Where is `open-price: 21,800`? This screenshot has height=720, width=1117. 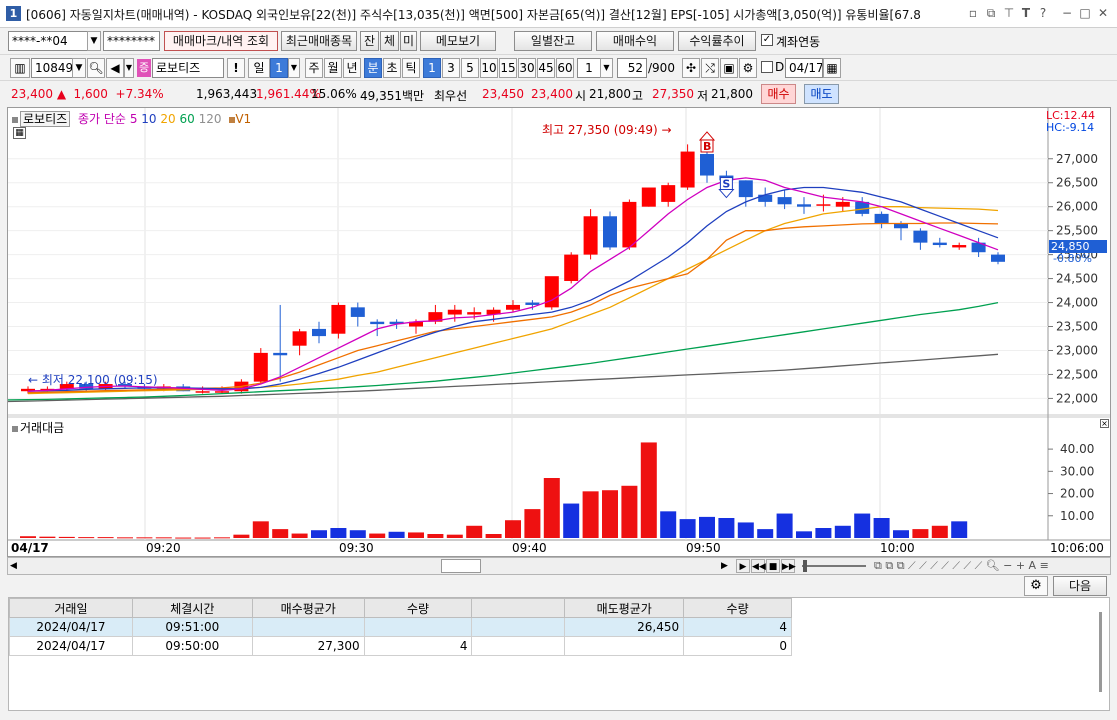 open-price: 21,800 is located at coordinates (610, 94).